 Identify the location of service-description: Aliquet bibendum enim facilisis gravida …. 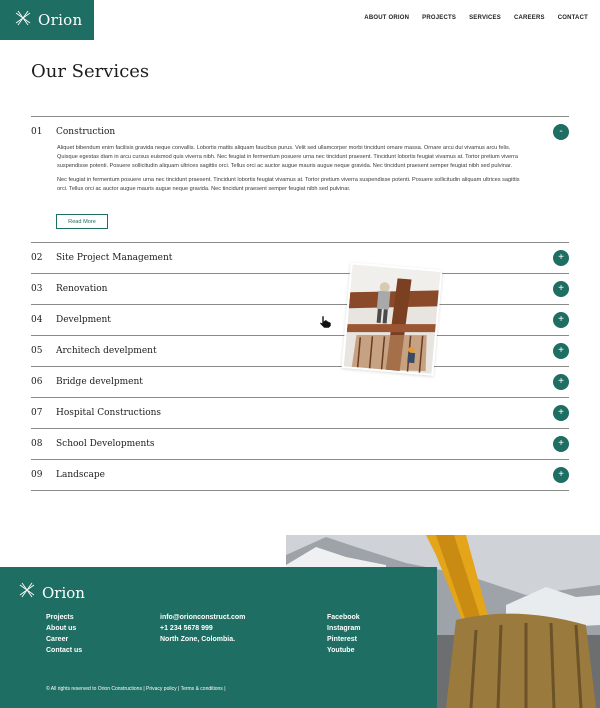
(291, 171).